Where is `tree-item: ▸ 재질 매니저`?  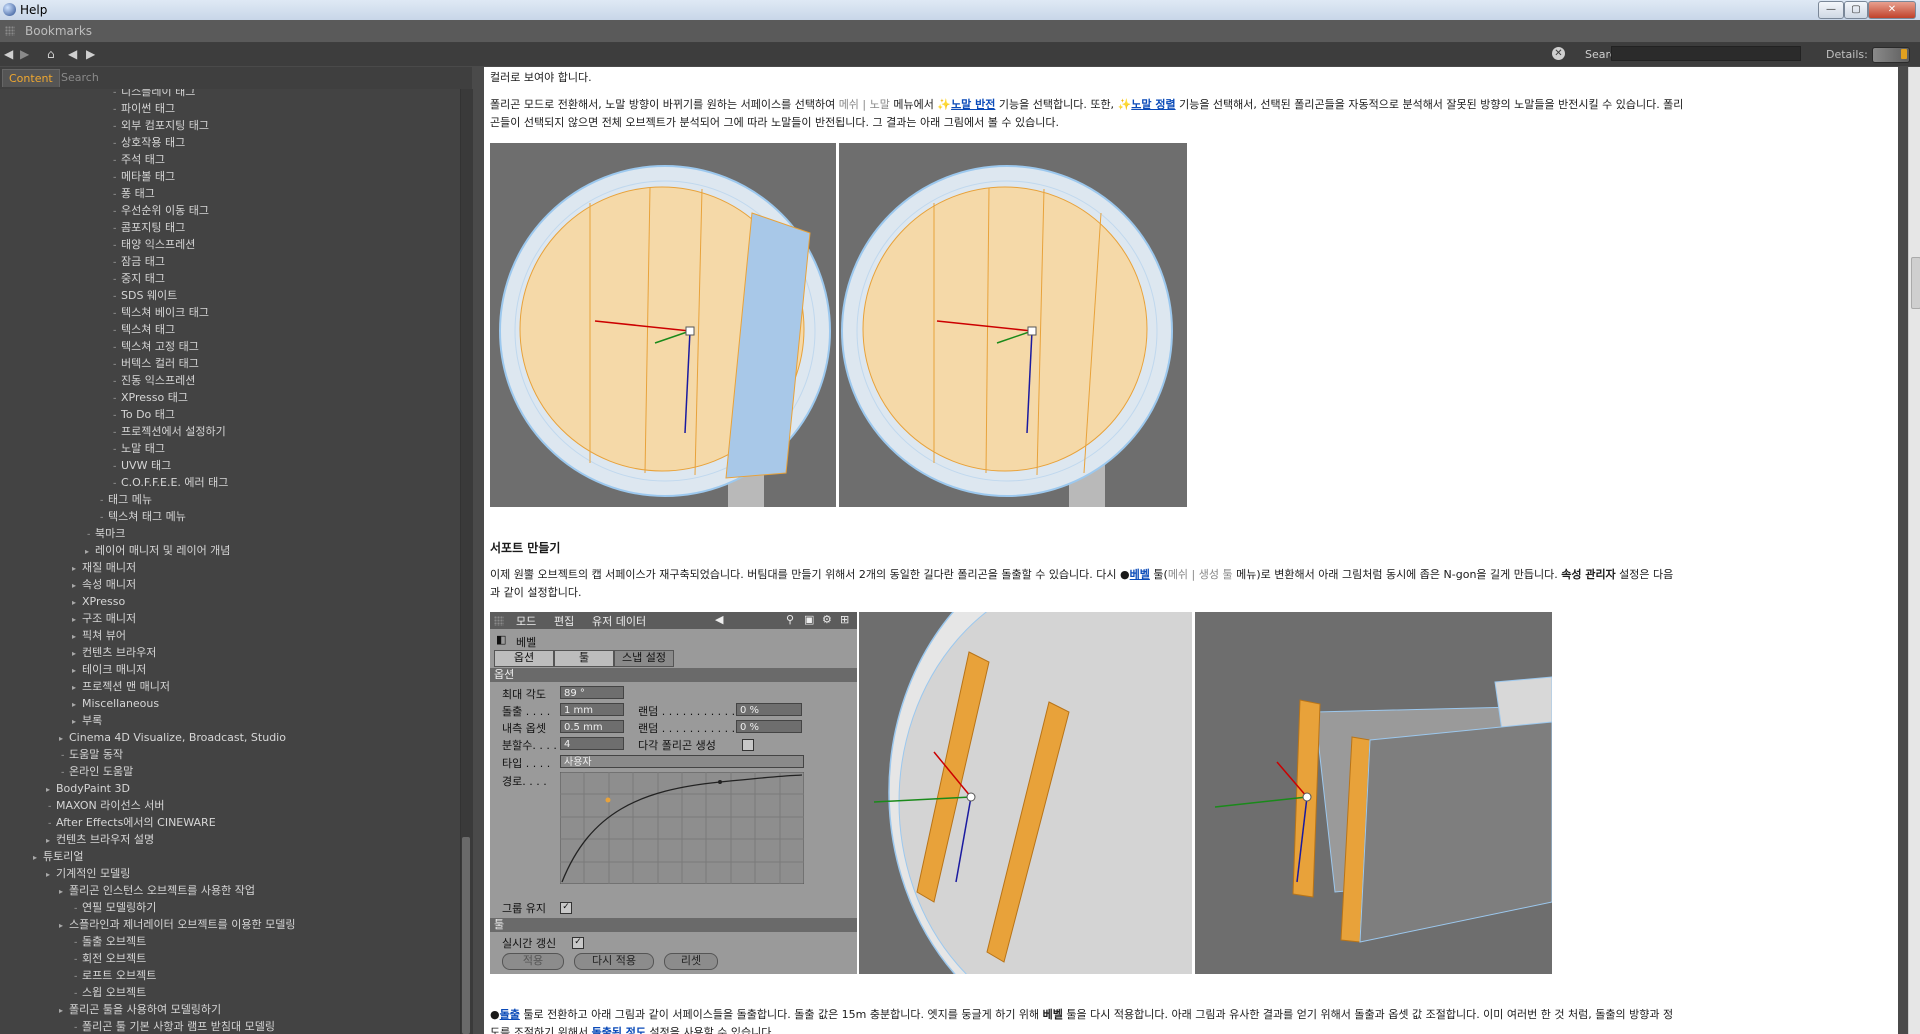 tree-item: ▸ 재질 매니저 is located at coordinates (104, 567).